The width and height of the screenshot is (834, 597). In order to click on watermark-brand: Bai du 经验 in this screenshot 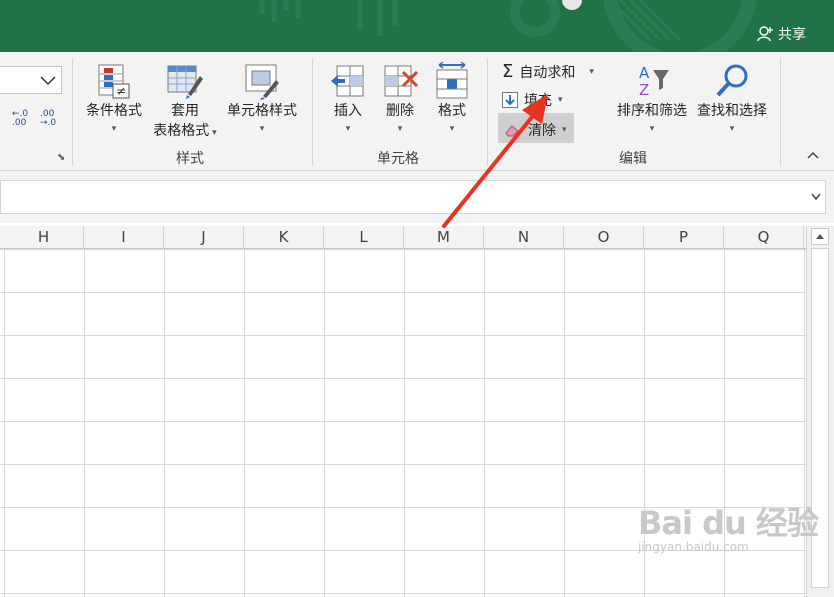, I will do `click(728, 523)`.